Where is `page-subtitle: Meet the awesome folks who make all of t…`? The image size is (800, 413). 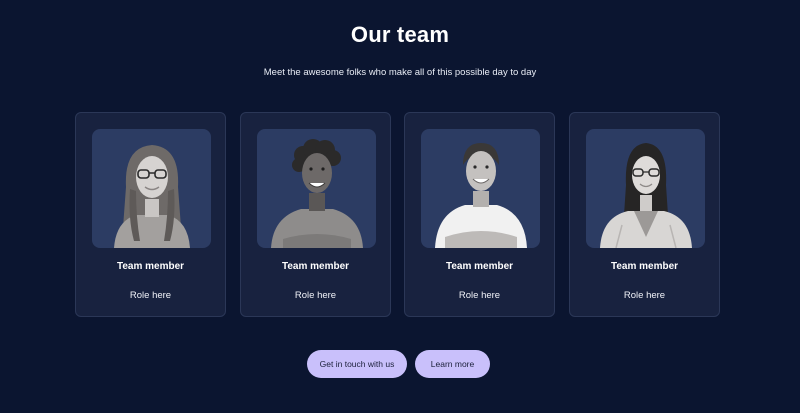 page-subtitle: Meet the awesome folks who make all of t… is located at coordinates (400, 72).